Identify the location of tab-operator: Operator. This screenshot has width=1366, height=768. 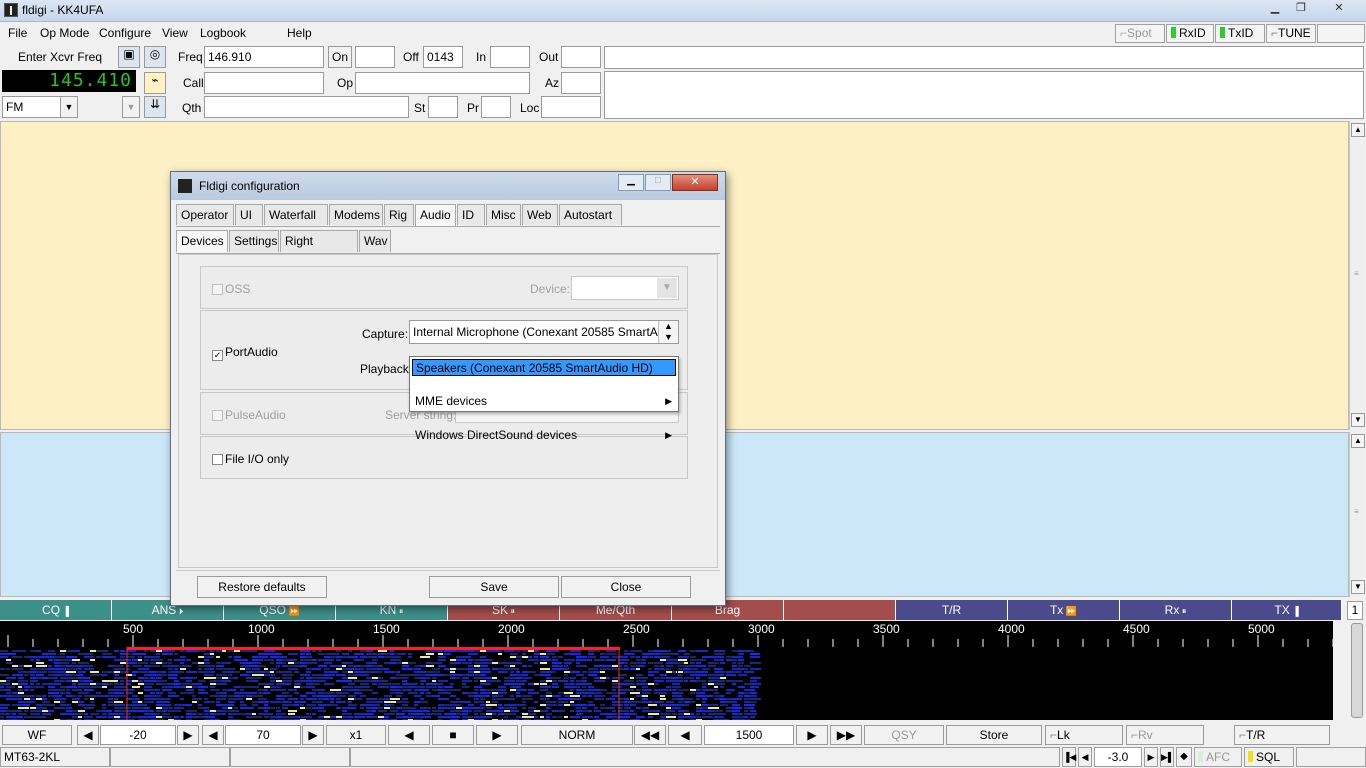
(205, 214).